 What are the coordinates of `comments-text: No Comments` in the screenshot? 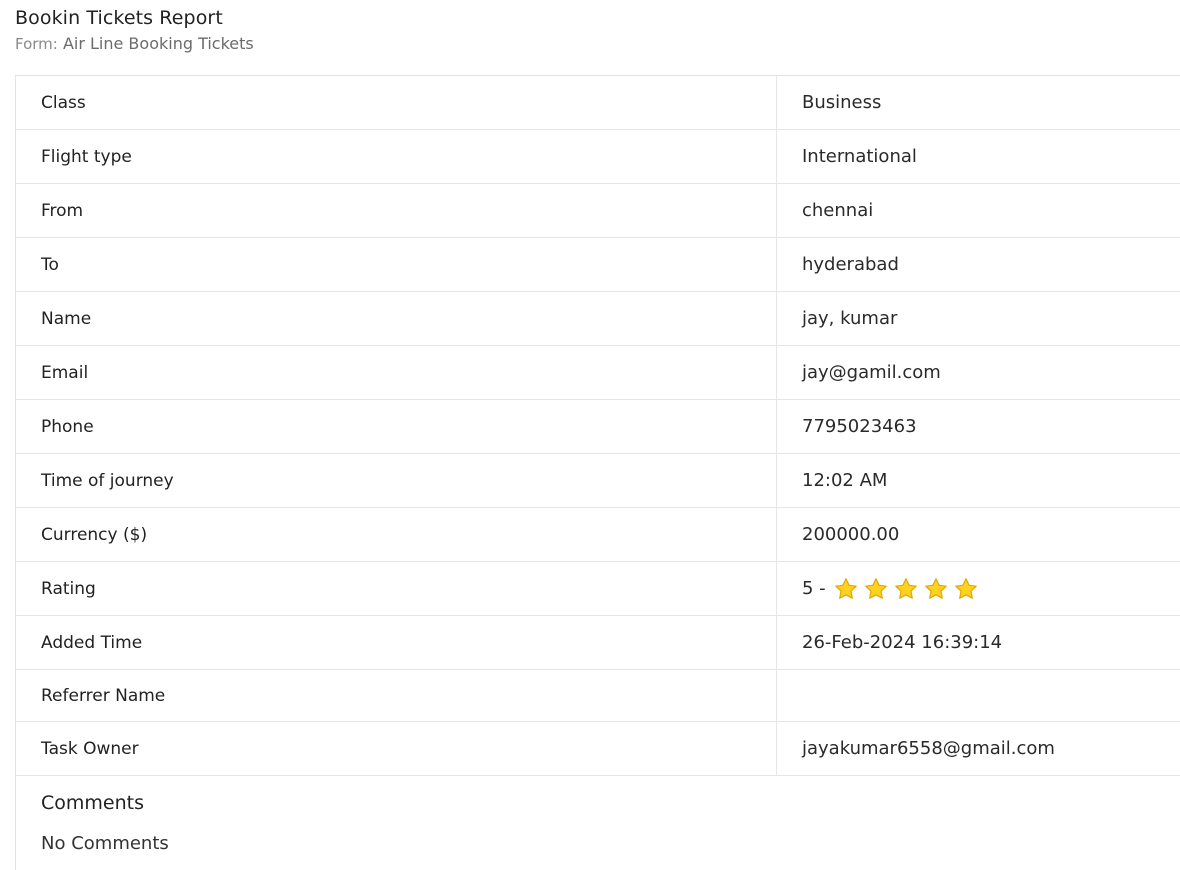 It's located at (105, 843).